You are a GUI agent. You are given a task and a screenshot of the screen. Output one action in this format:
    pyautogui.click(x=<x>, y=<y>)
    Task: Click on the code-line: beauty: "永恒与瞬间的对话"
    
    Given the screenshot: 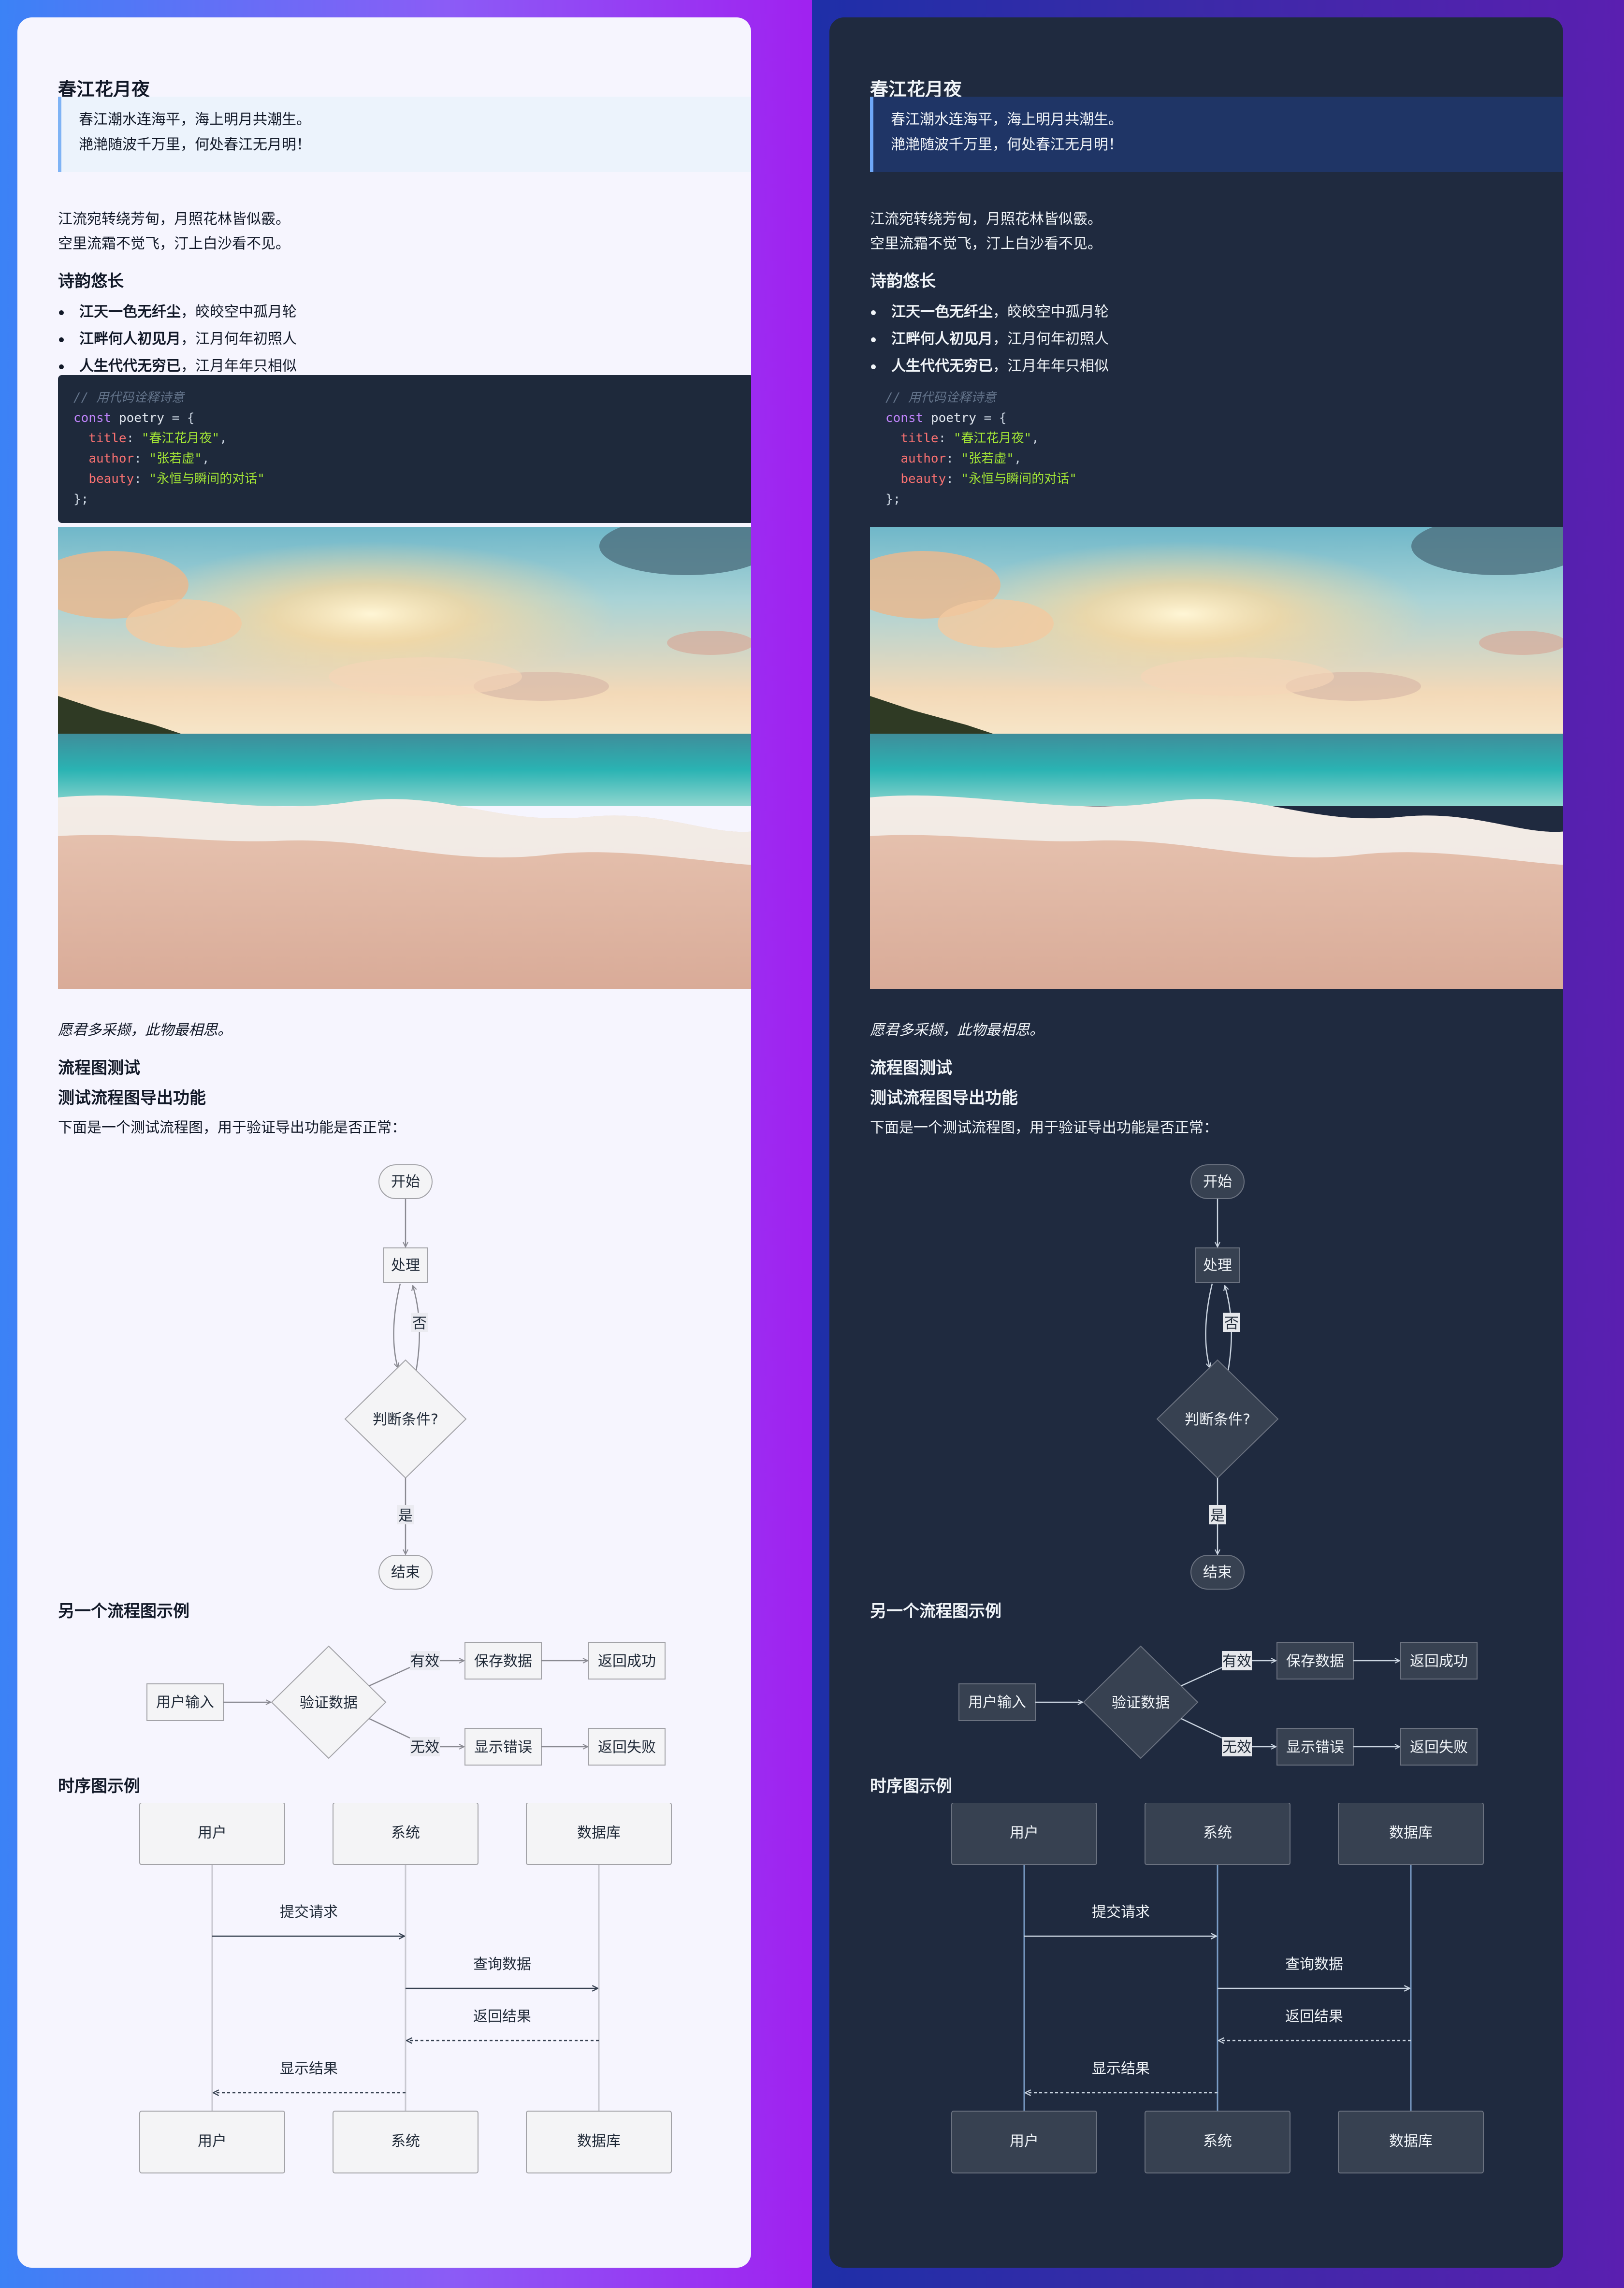 What is the action you would take?
    pyautogui.click(x=177, y=479)
    